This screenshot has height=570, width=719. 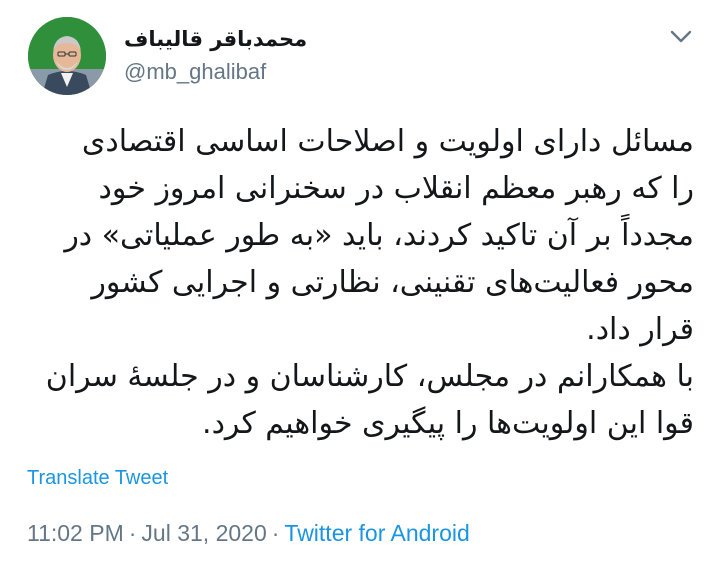 I want to click on author-display-name: محمدباقر قالیباف, so click(x=215, y=39).